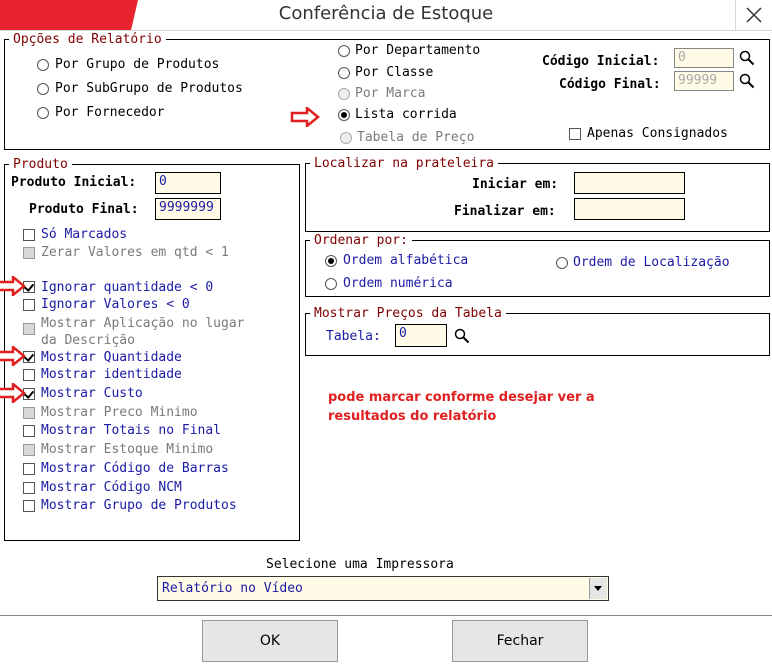 The image size is (772, 668). I want to click on radio-label-subgrupo: Por SubGrupo de Produtos, so click(149, 88).